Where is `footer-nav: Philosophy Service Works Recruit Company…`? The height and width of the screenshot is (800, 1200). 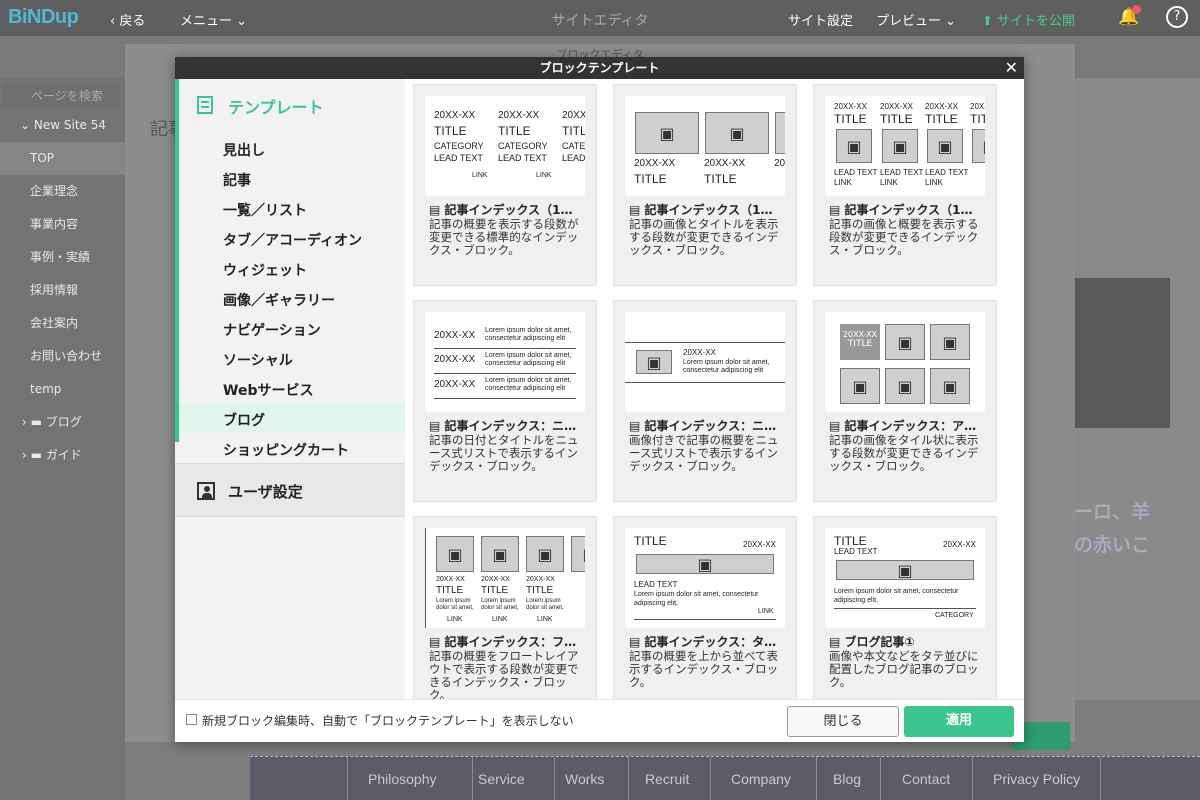
footer-nav: Philosophy Service Works Recruit Company… is located at coordinates (725, 778).